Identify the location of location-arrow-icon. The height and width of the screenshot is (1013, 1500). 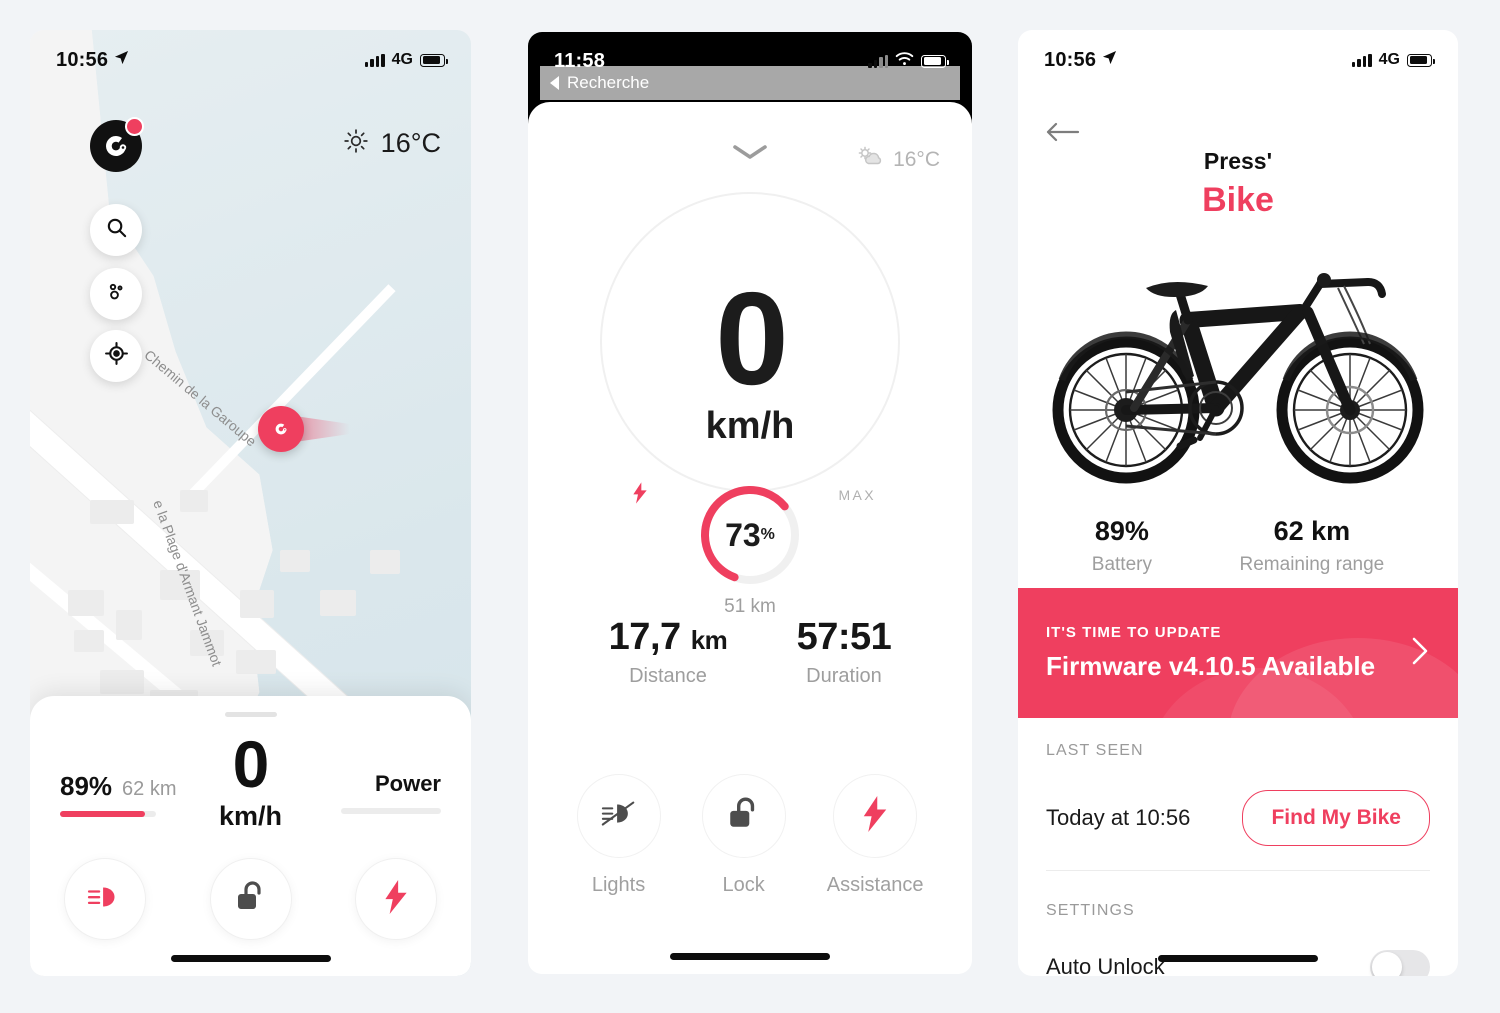
(1109, 60).